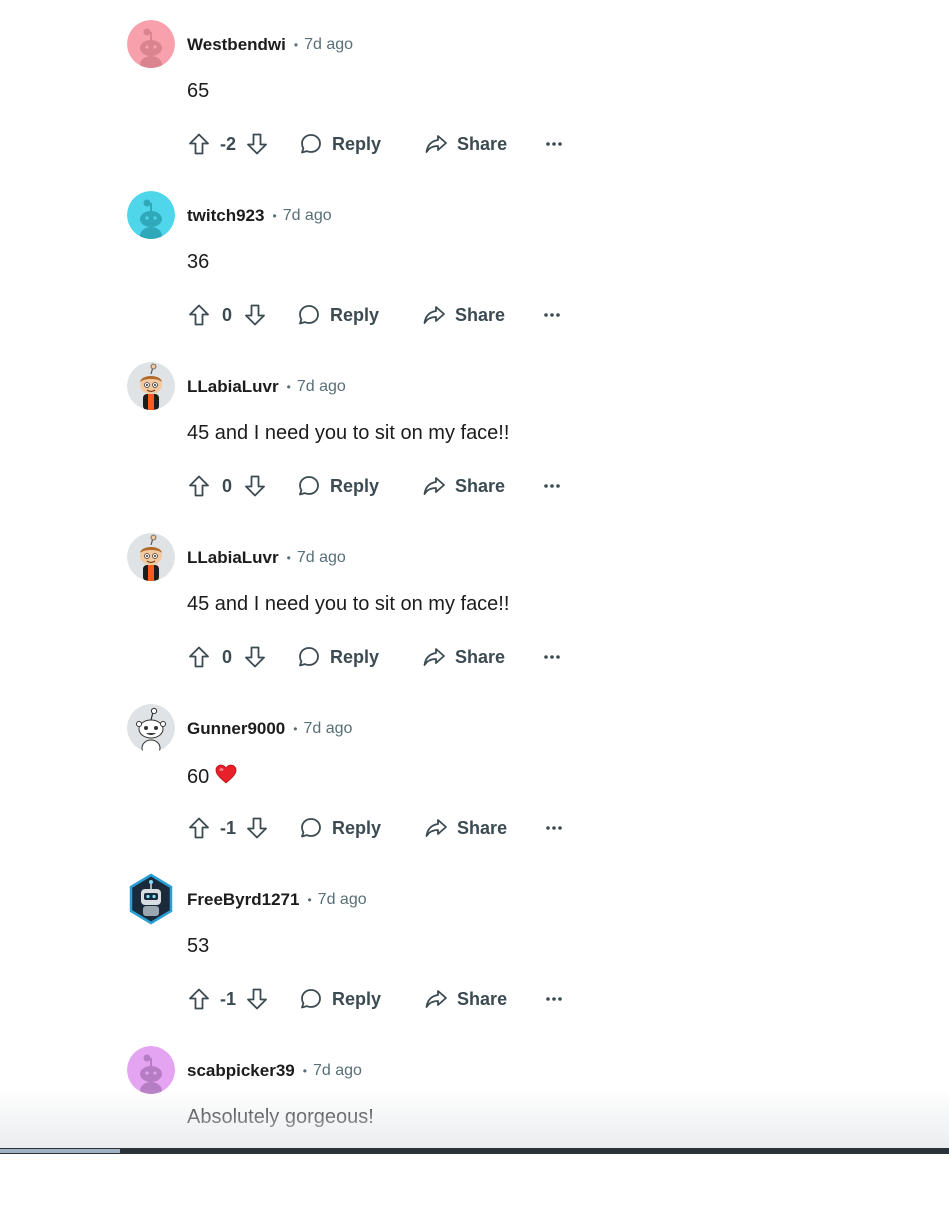  I want to click on comment-meta: scabpicker39 • 7d ago, so click(274, 1071).